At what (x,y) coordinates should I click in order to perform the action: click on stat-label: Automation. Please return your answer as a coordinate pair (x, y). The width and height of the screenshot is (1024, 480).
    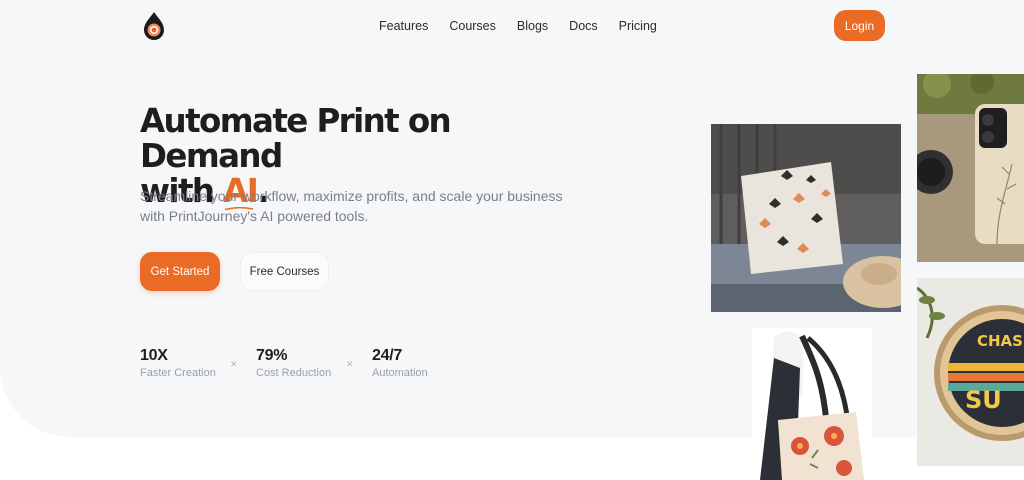
    Looking at the image, I should click on (400, 373).